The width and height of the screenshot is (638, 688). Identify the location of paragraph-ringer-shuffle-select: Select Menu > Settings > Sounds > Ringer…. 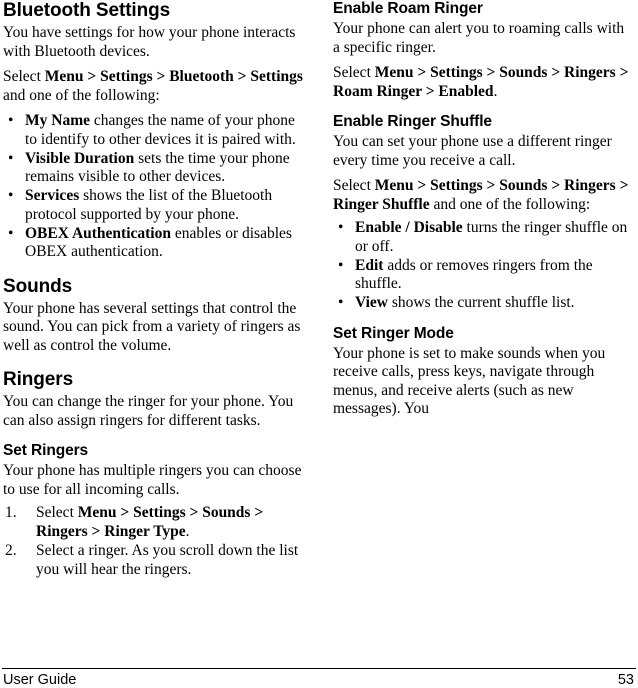
(483, 195).